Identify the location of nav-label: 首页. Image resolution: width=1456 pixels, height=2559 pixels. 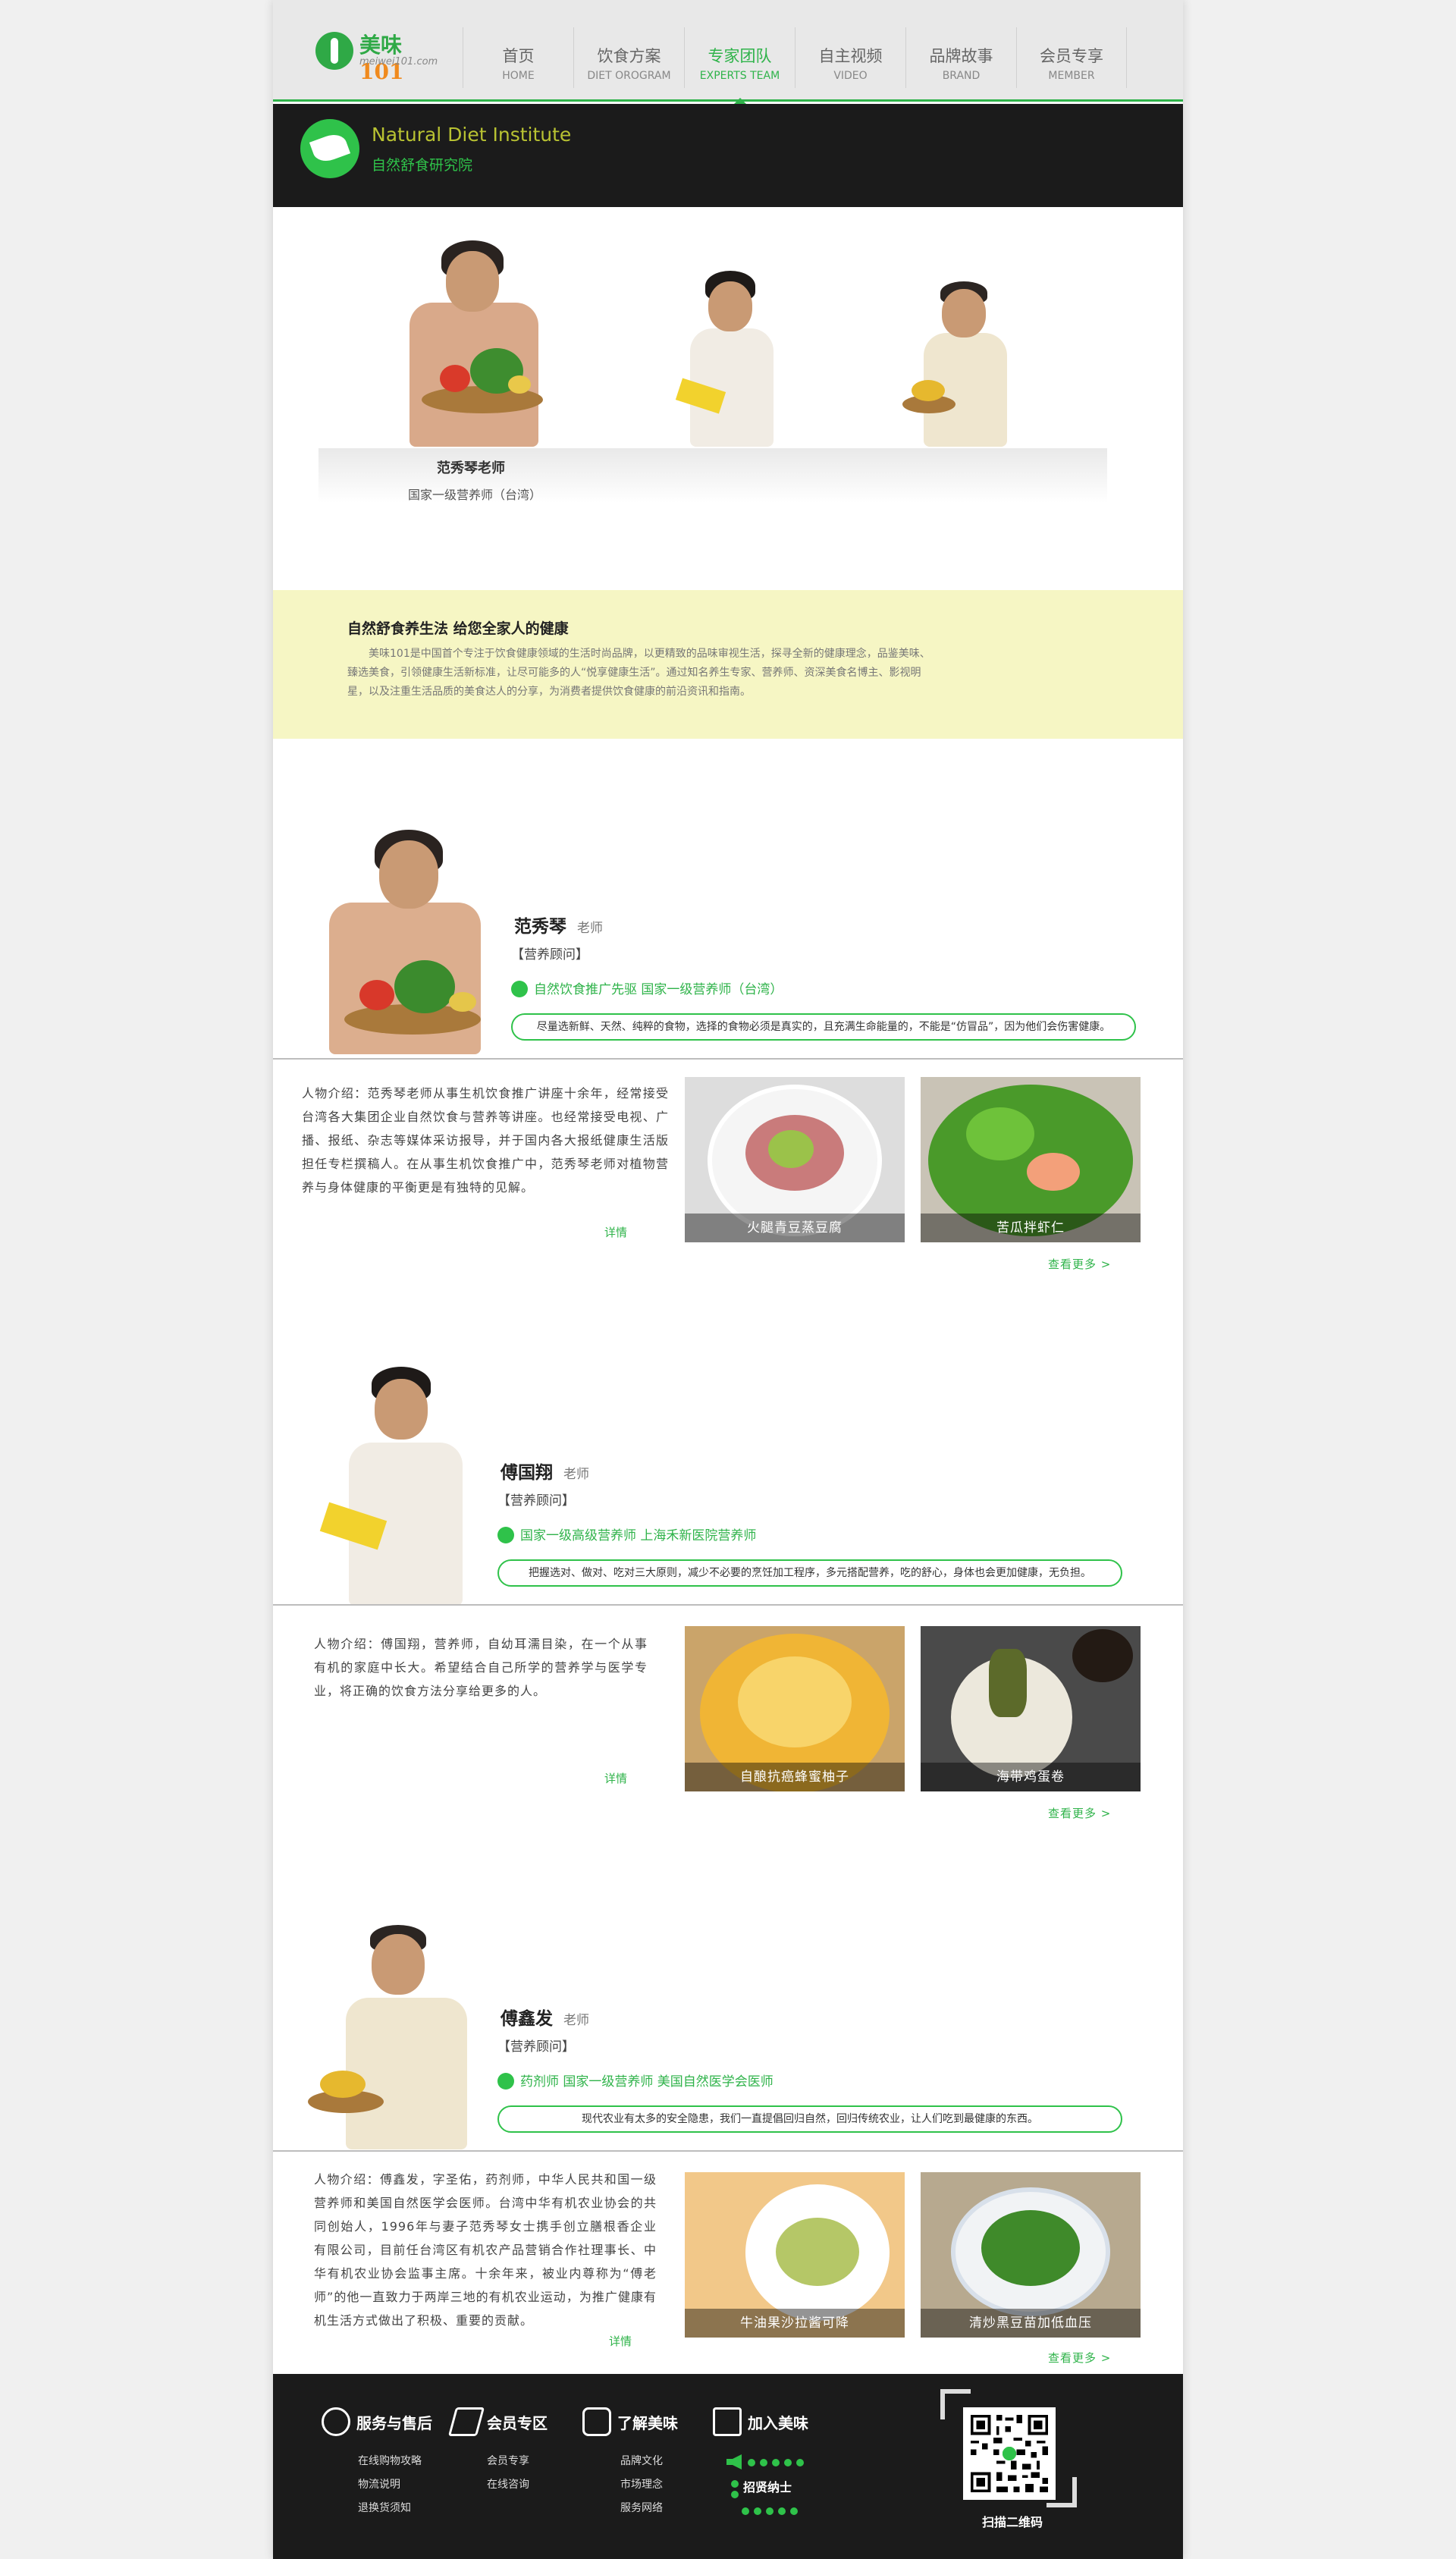
(518, 56).